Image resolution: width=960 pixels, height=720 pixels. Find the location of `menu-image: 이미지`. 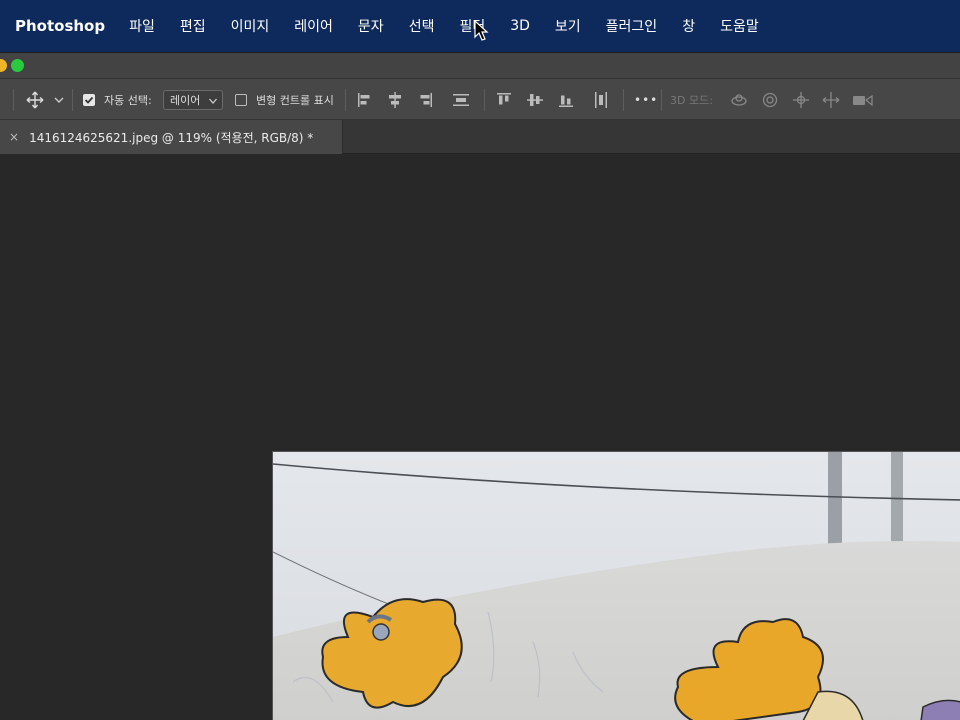

menu-image: 이미지 is located at coordinates (250, 26).